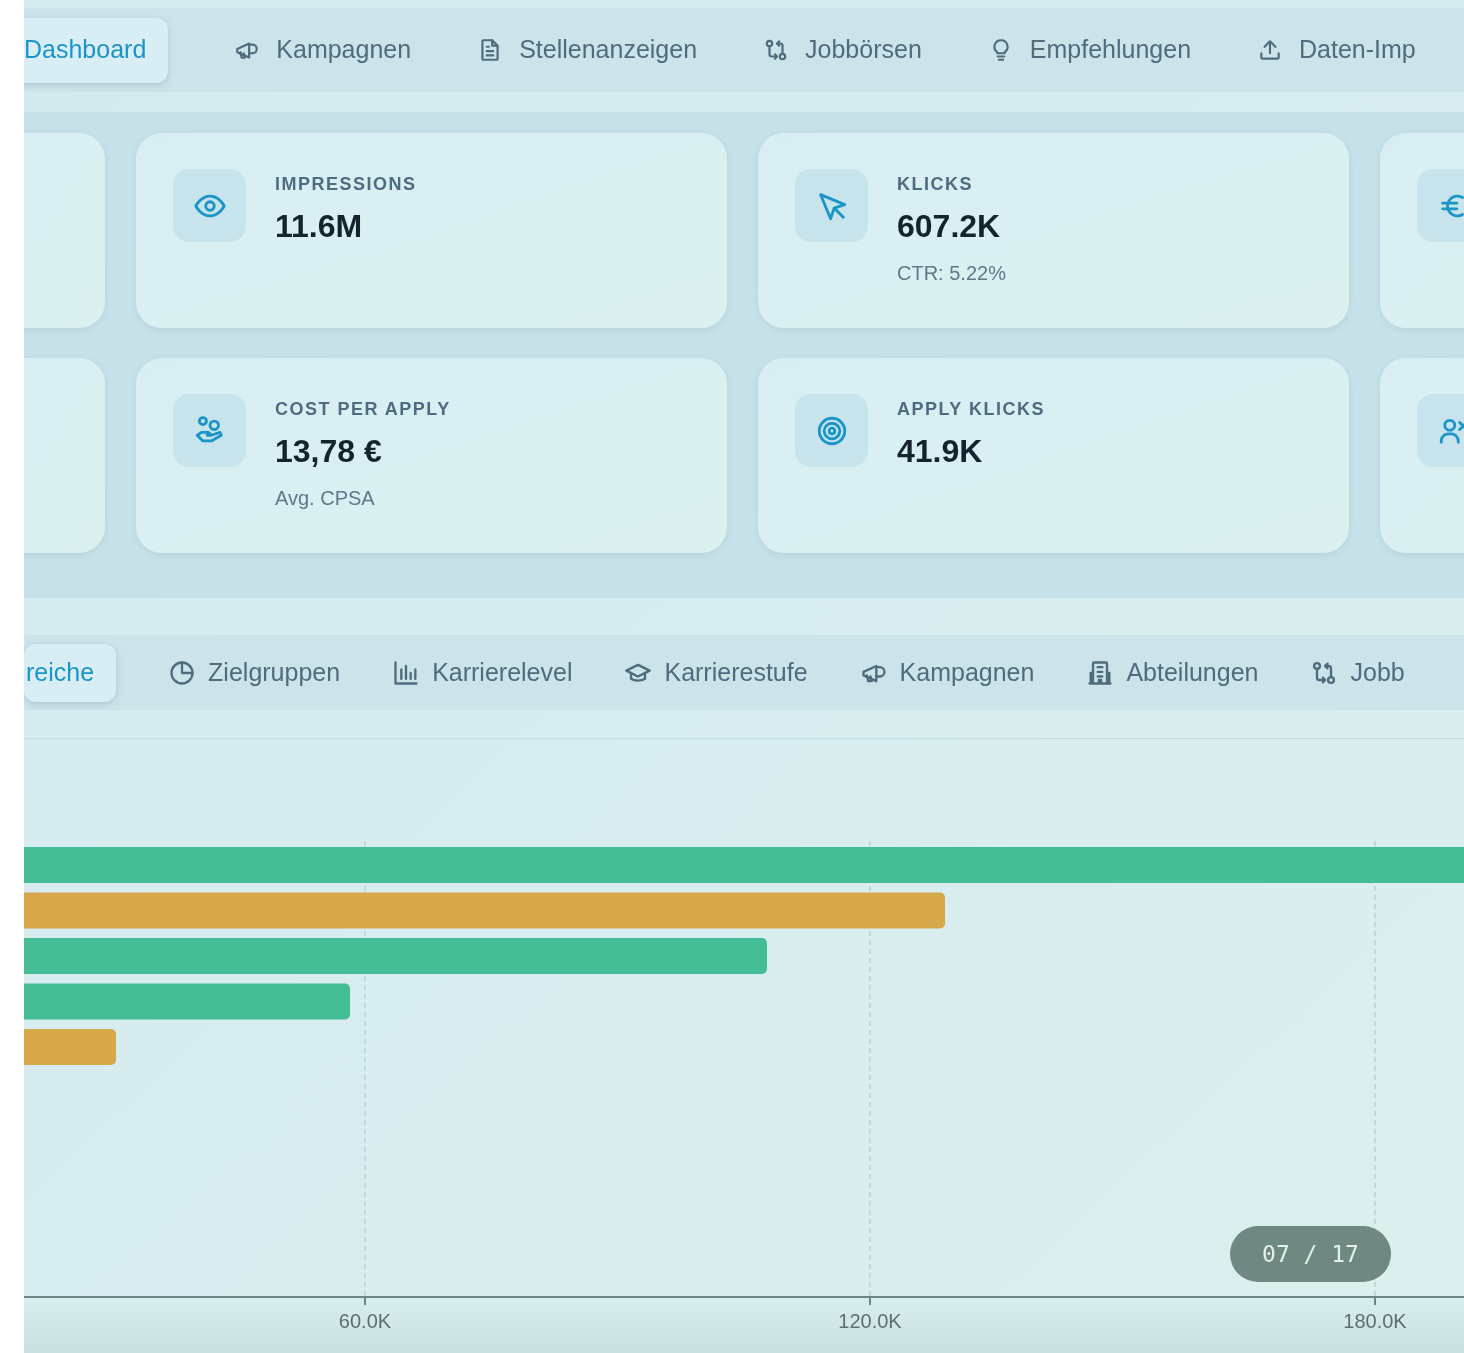 The height and width of the screenshot is (1353, 1464). Describe the element at coordinates (935, 184) in the screenshot. I see `kpi-label: KLICKS` at that location.